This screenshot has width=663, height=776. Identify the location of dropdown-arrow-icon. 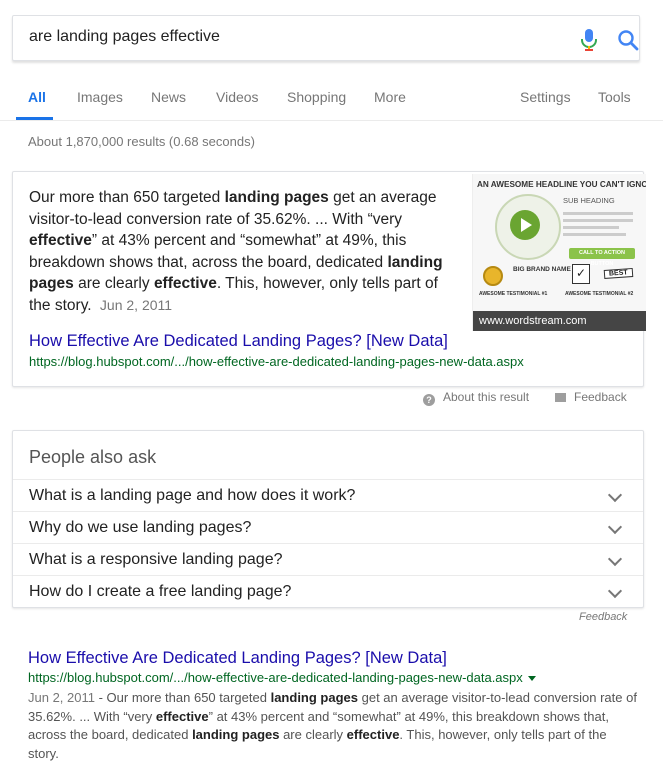
(531, 678).